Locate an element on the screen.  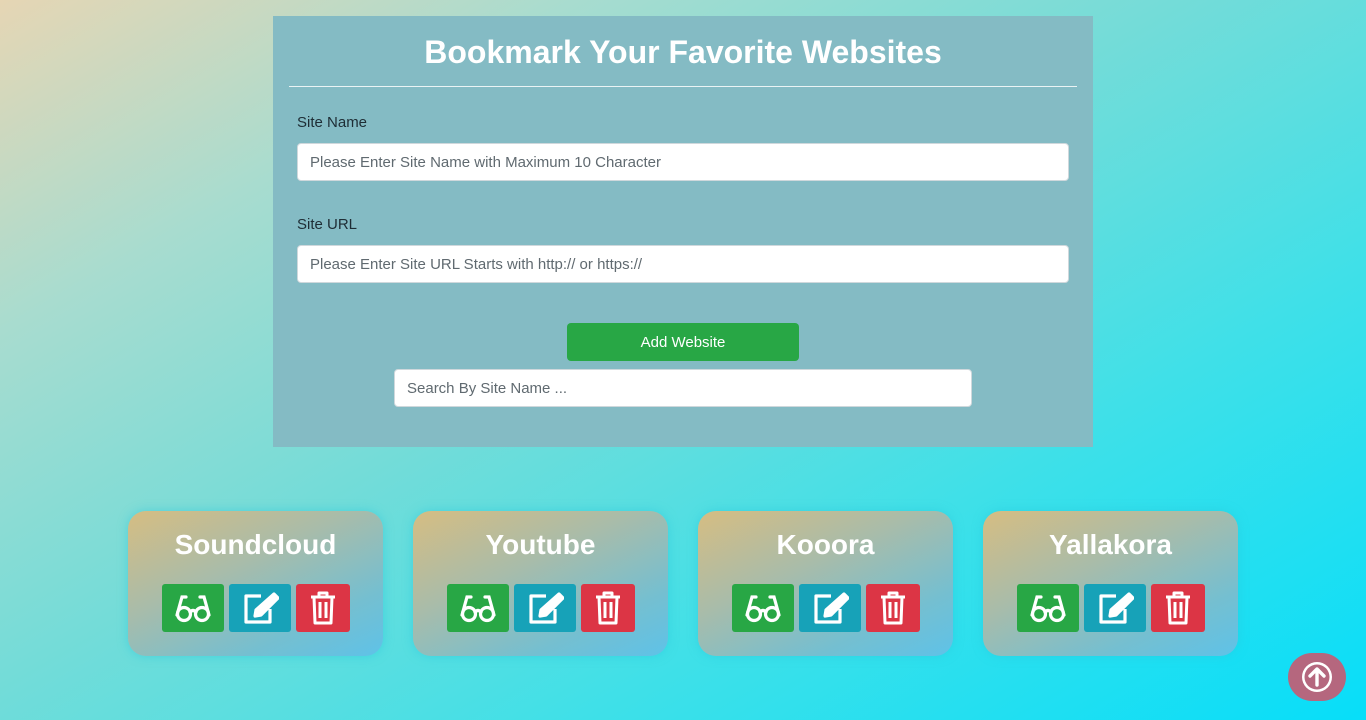
bookmark-card: Youtube is located at coordinates (540, 583).